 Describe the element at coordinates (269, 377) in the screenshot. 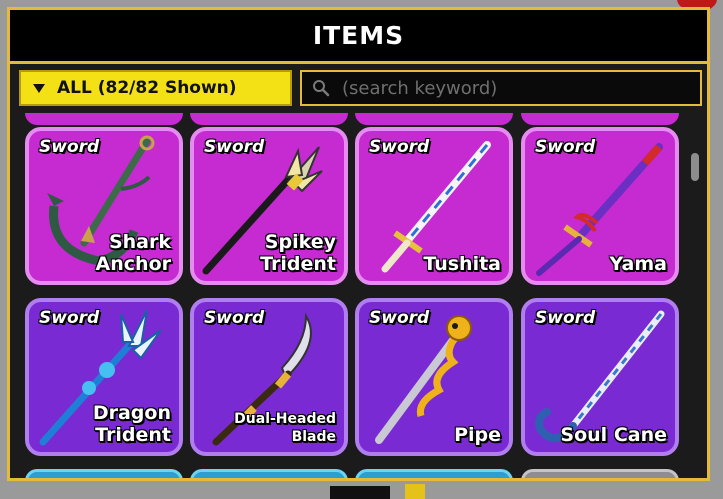

I see `item-card-dual-headed-blade: Sword Dual-Headed Blade` at that location.